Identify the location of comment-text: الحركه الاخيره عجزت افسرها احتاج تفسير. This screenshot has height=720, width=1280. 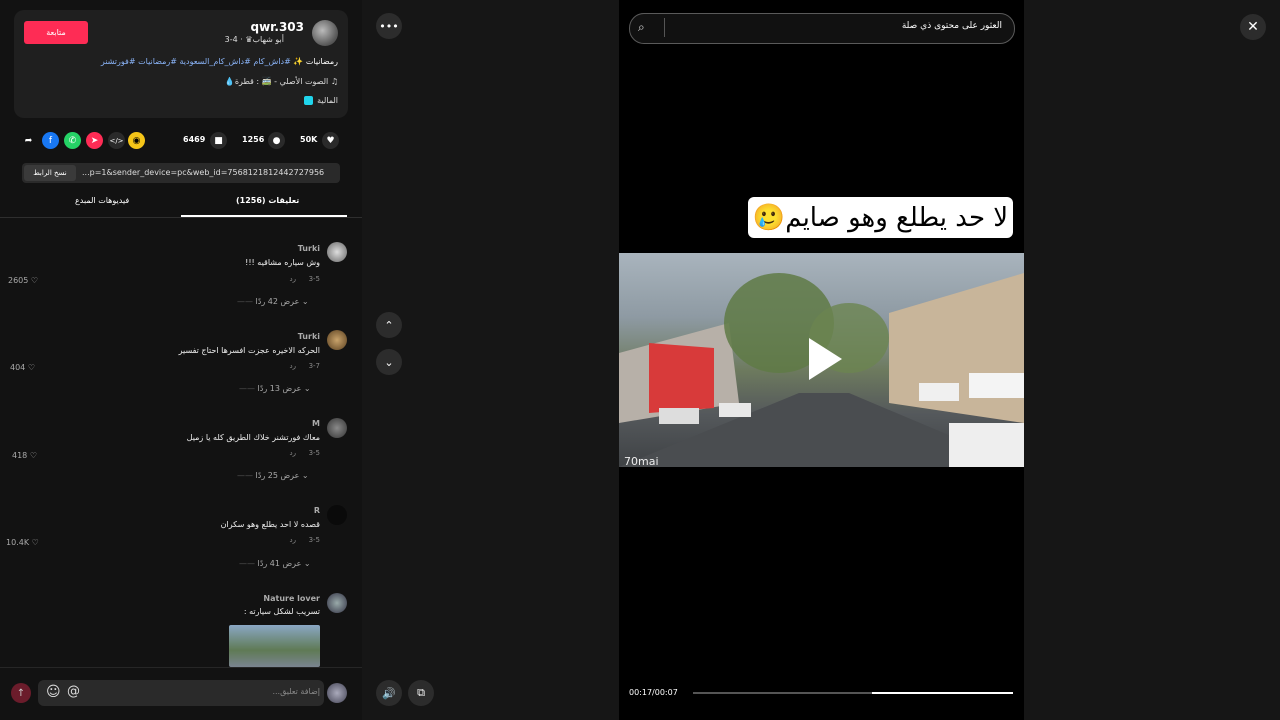
(249, 350).